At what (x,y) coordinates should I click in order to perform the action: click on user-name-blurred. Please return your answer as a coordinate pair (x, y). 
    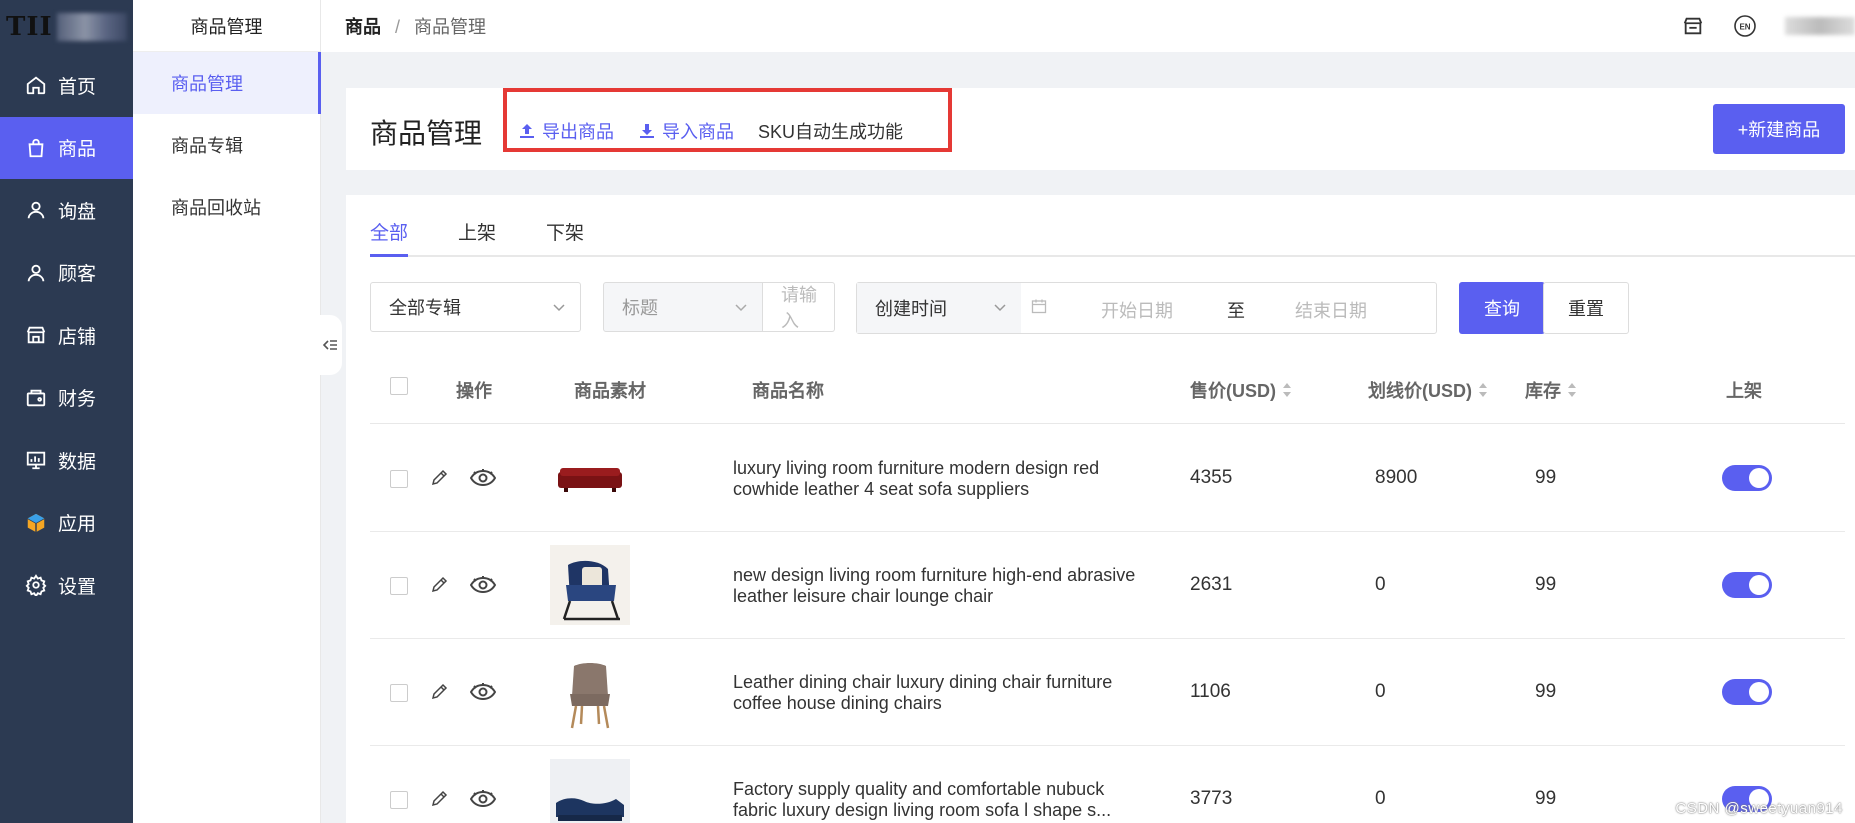
    Looking at the image, I should click on (1820, 26).